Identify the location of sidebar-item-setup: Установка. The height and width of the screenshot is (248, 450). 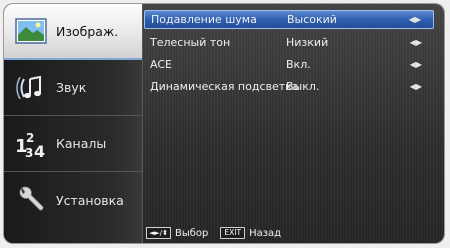
(73, 200).